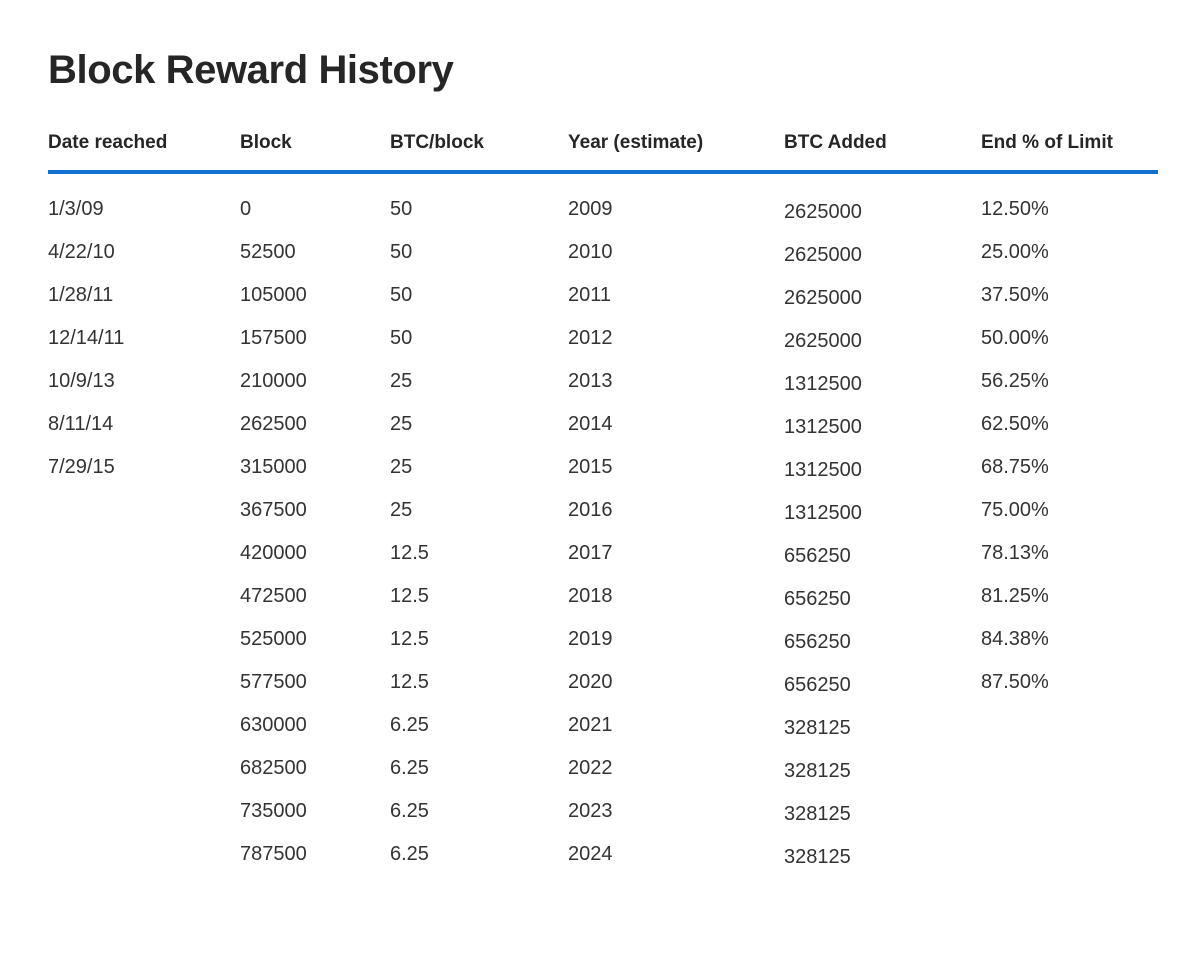 Image resolution: width=1200 pixels, height=970 pixels. I want to click on table-row: 12/14/11 157500 50 2012 2625000 50.00%, so click(603, 338).